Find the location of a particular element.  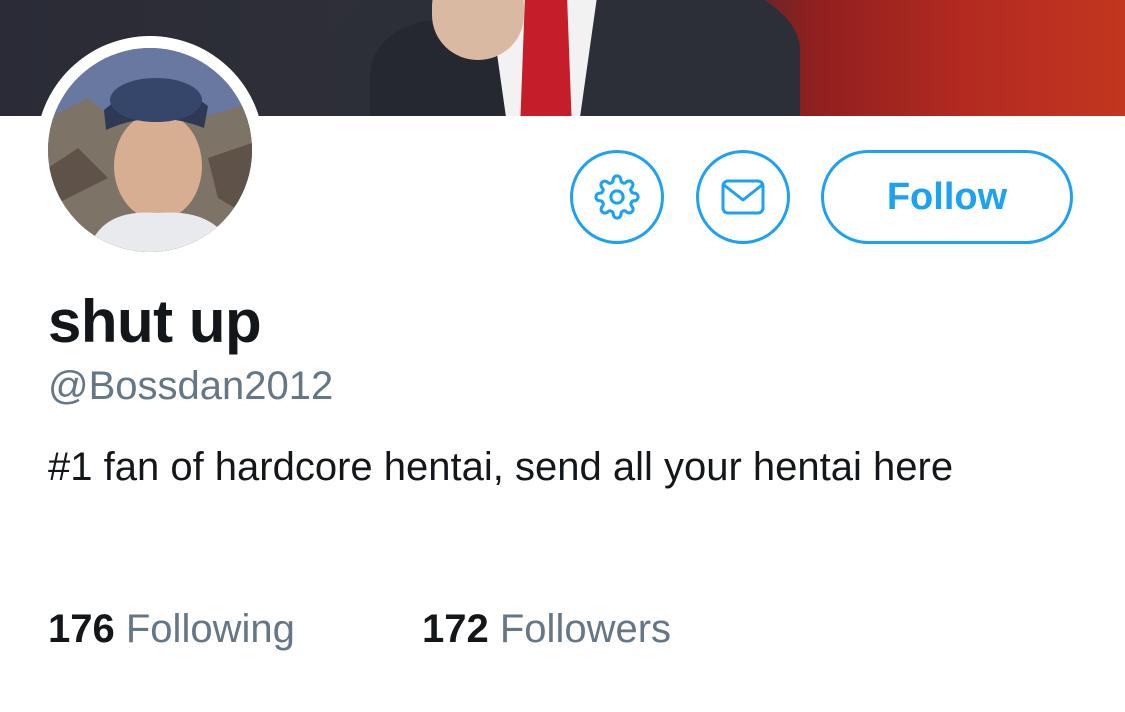

following-stat: 176 Following is located at coordinates (171, 629).